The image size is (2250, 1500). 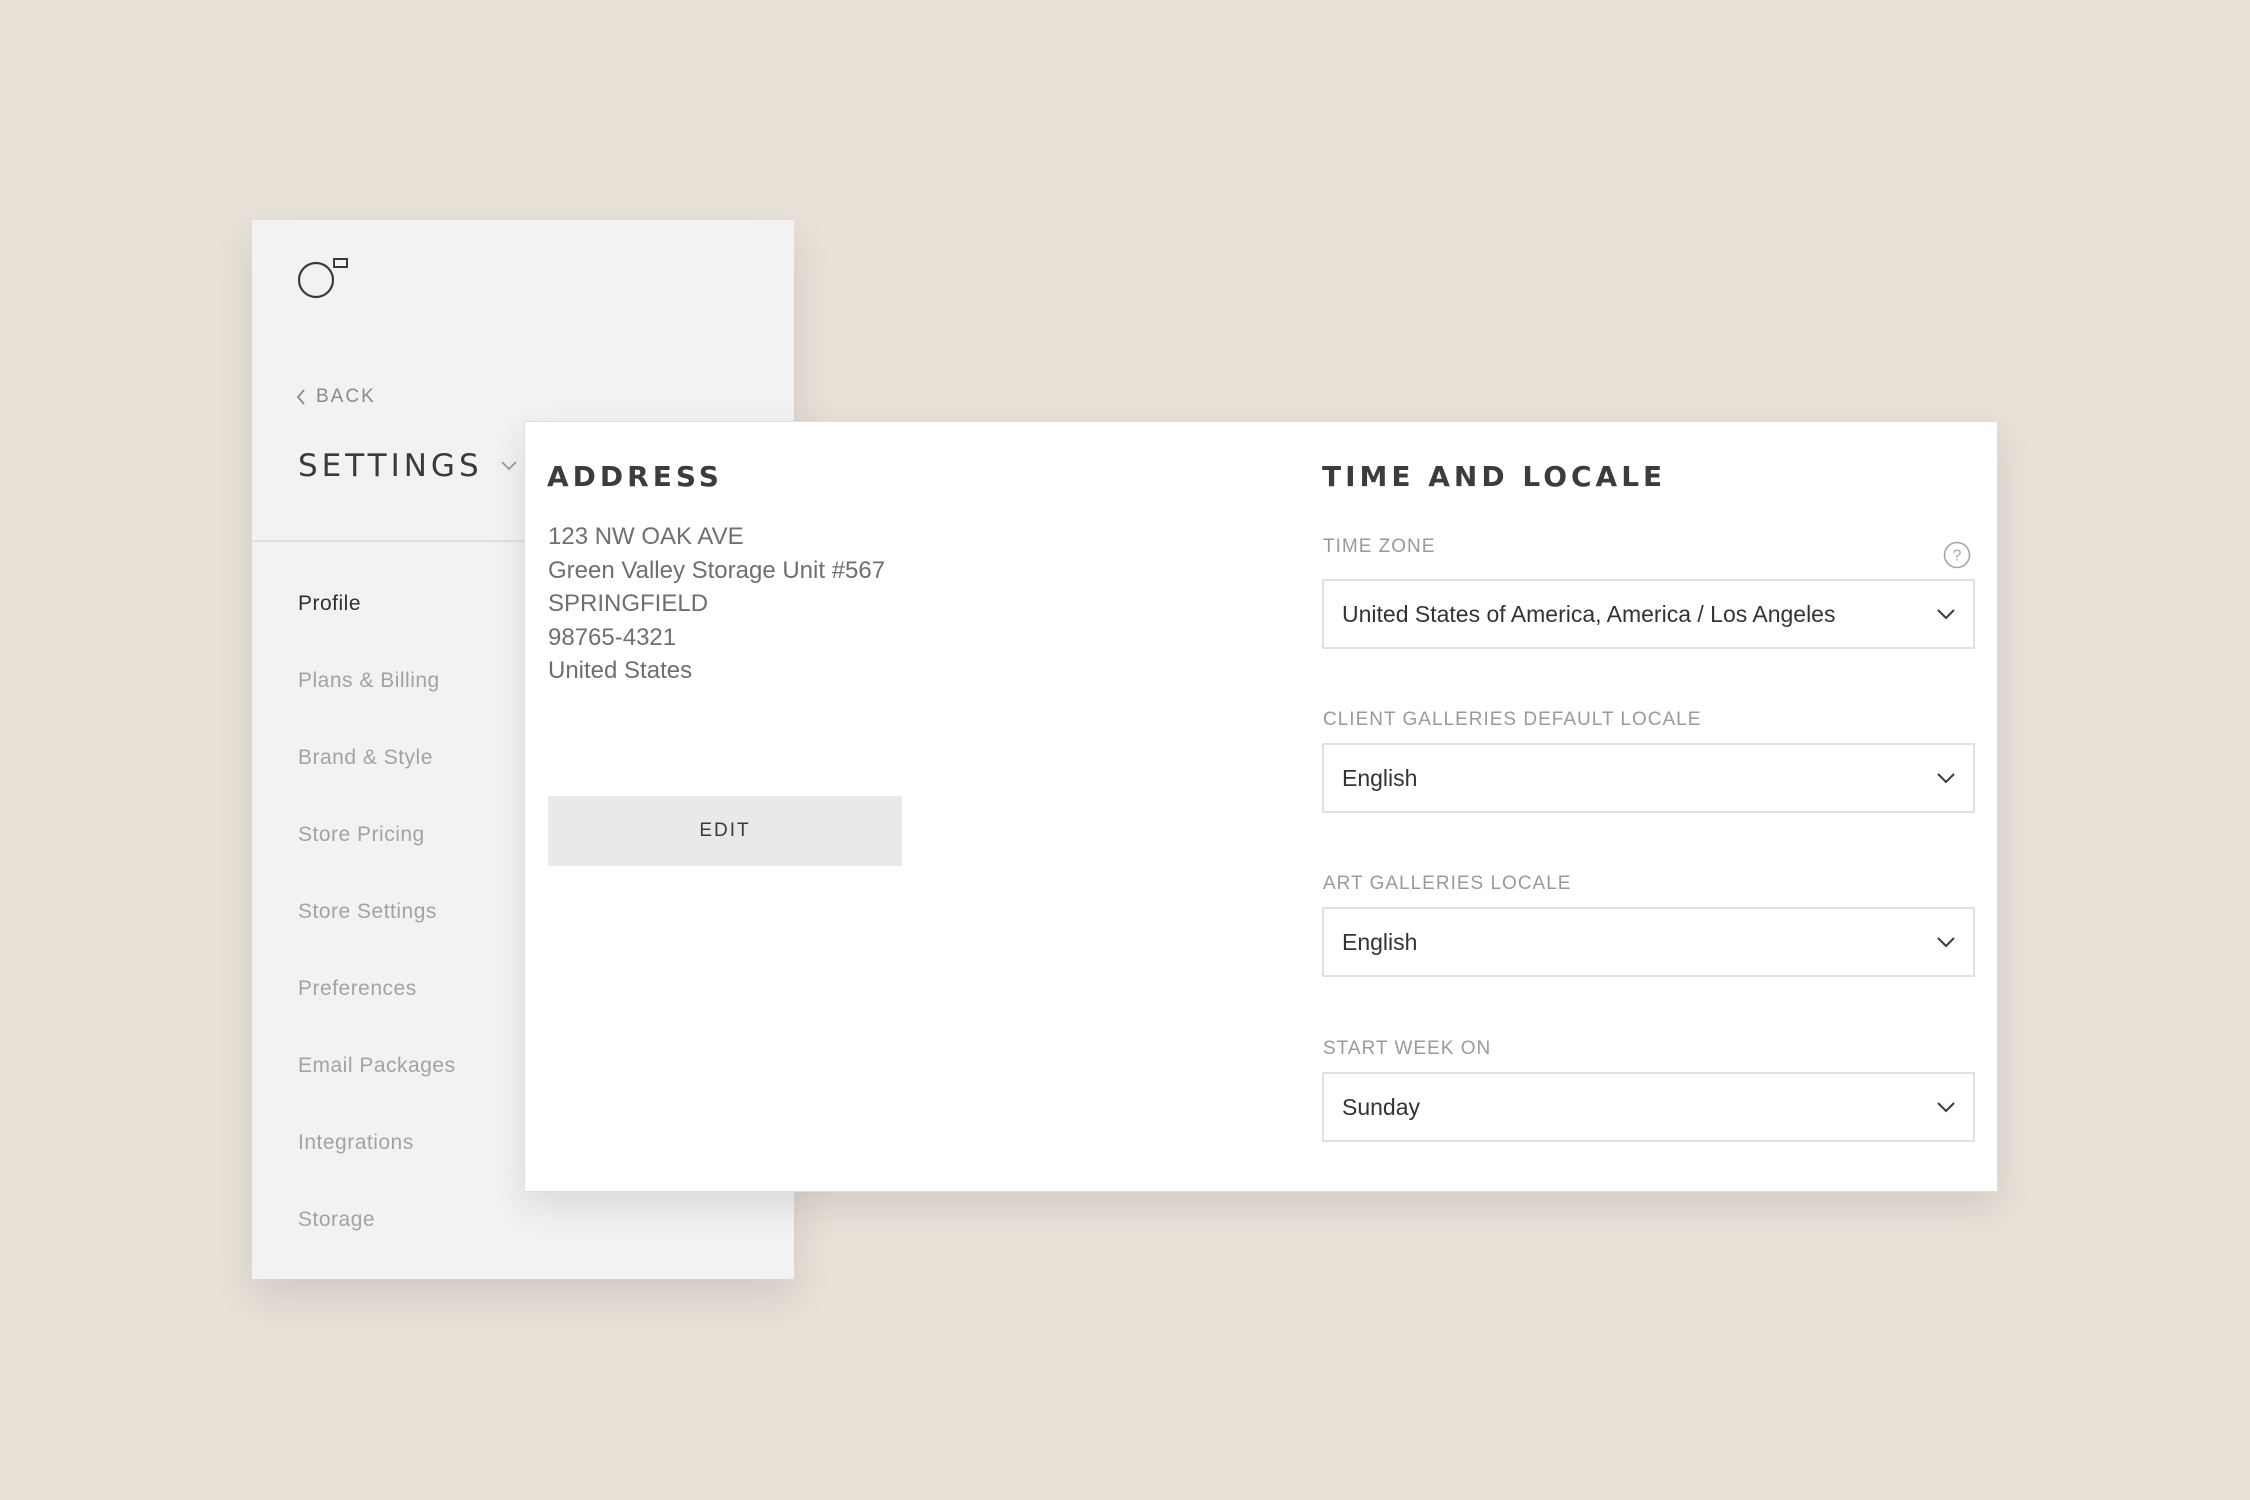 What do you see at coordinates (1407, 1048) in the screenshot?
I see `start-week-on-label: START WEEK ON` at bounding box center [1407, 1048].